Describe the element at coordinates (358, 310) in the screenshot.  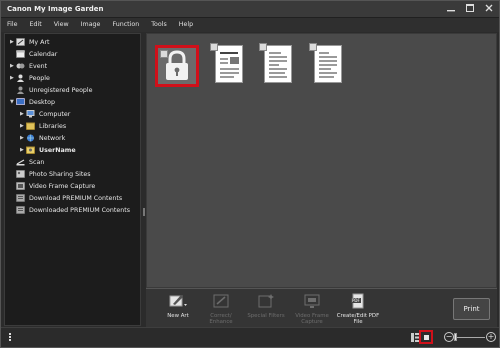
I see `create-edit-pdf-button: PDF Create/Edit PDF File` at that location.